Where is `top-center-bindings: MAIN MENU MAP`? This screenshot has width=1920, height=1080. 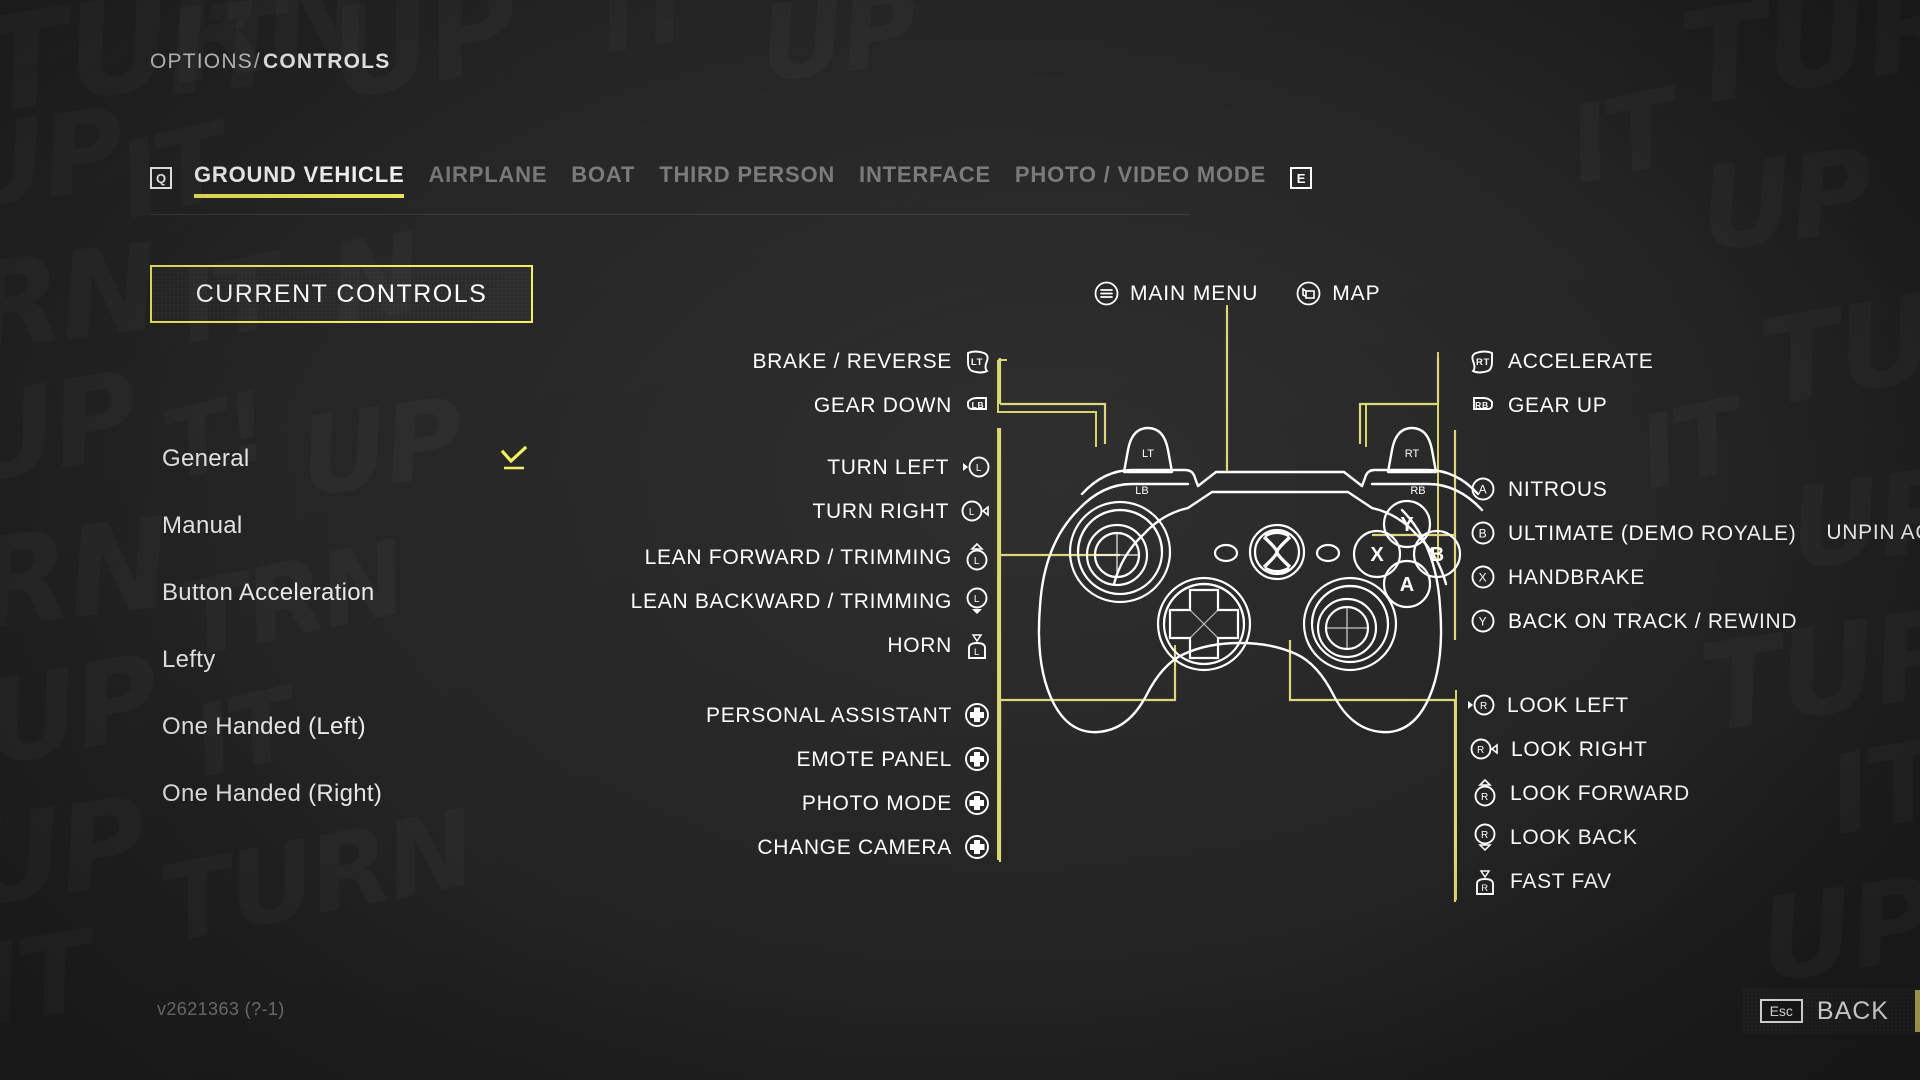 top-center-bindings: MAIN MENU MAP is located at coordinates (1237, 293).